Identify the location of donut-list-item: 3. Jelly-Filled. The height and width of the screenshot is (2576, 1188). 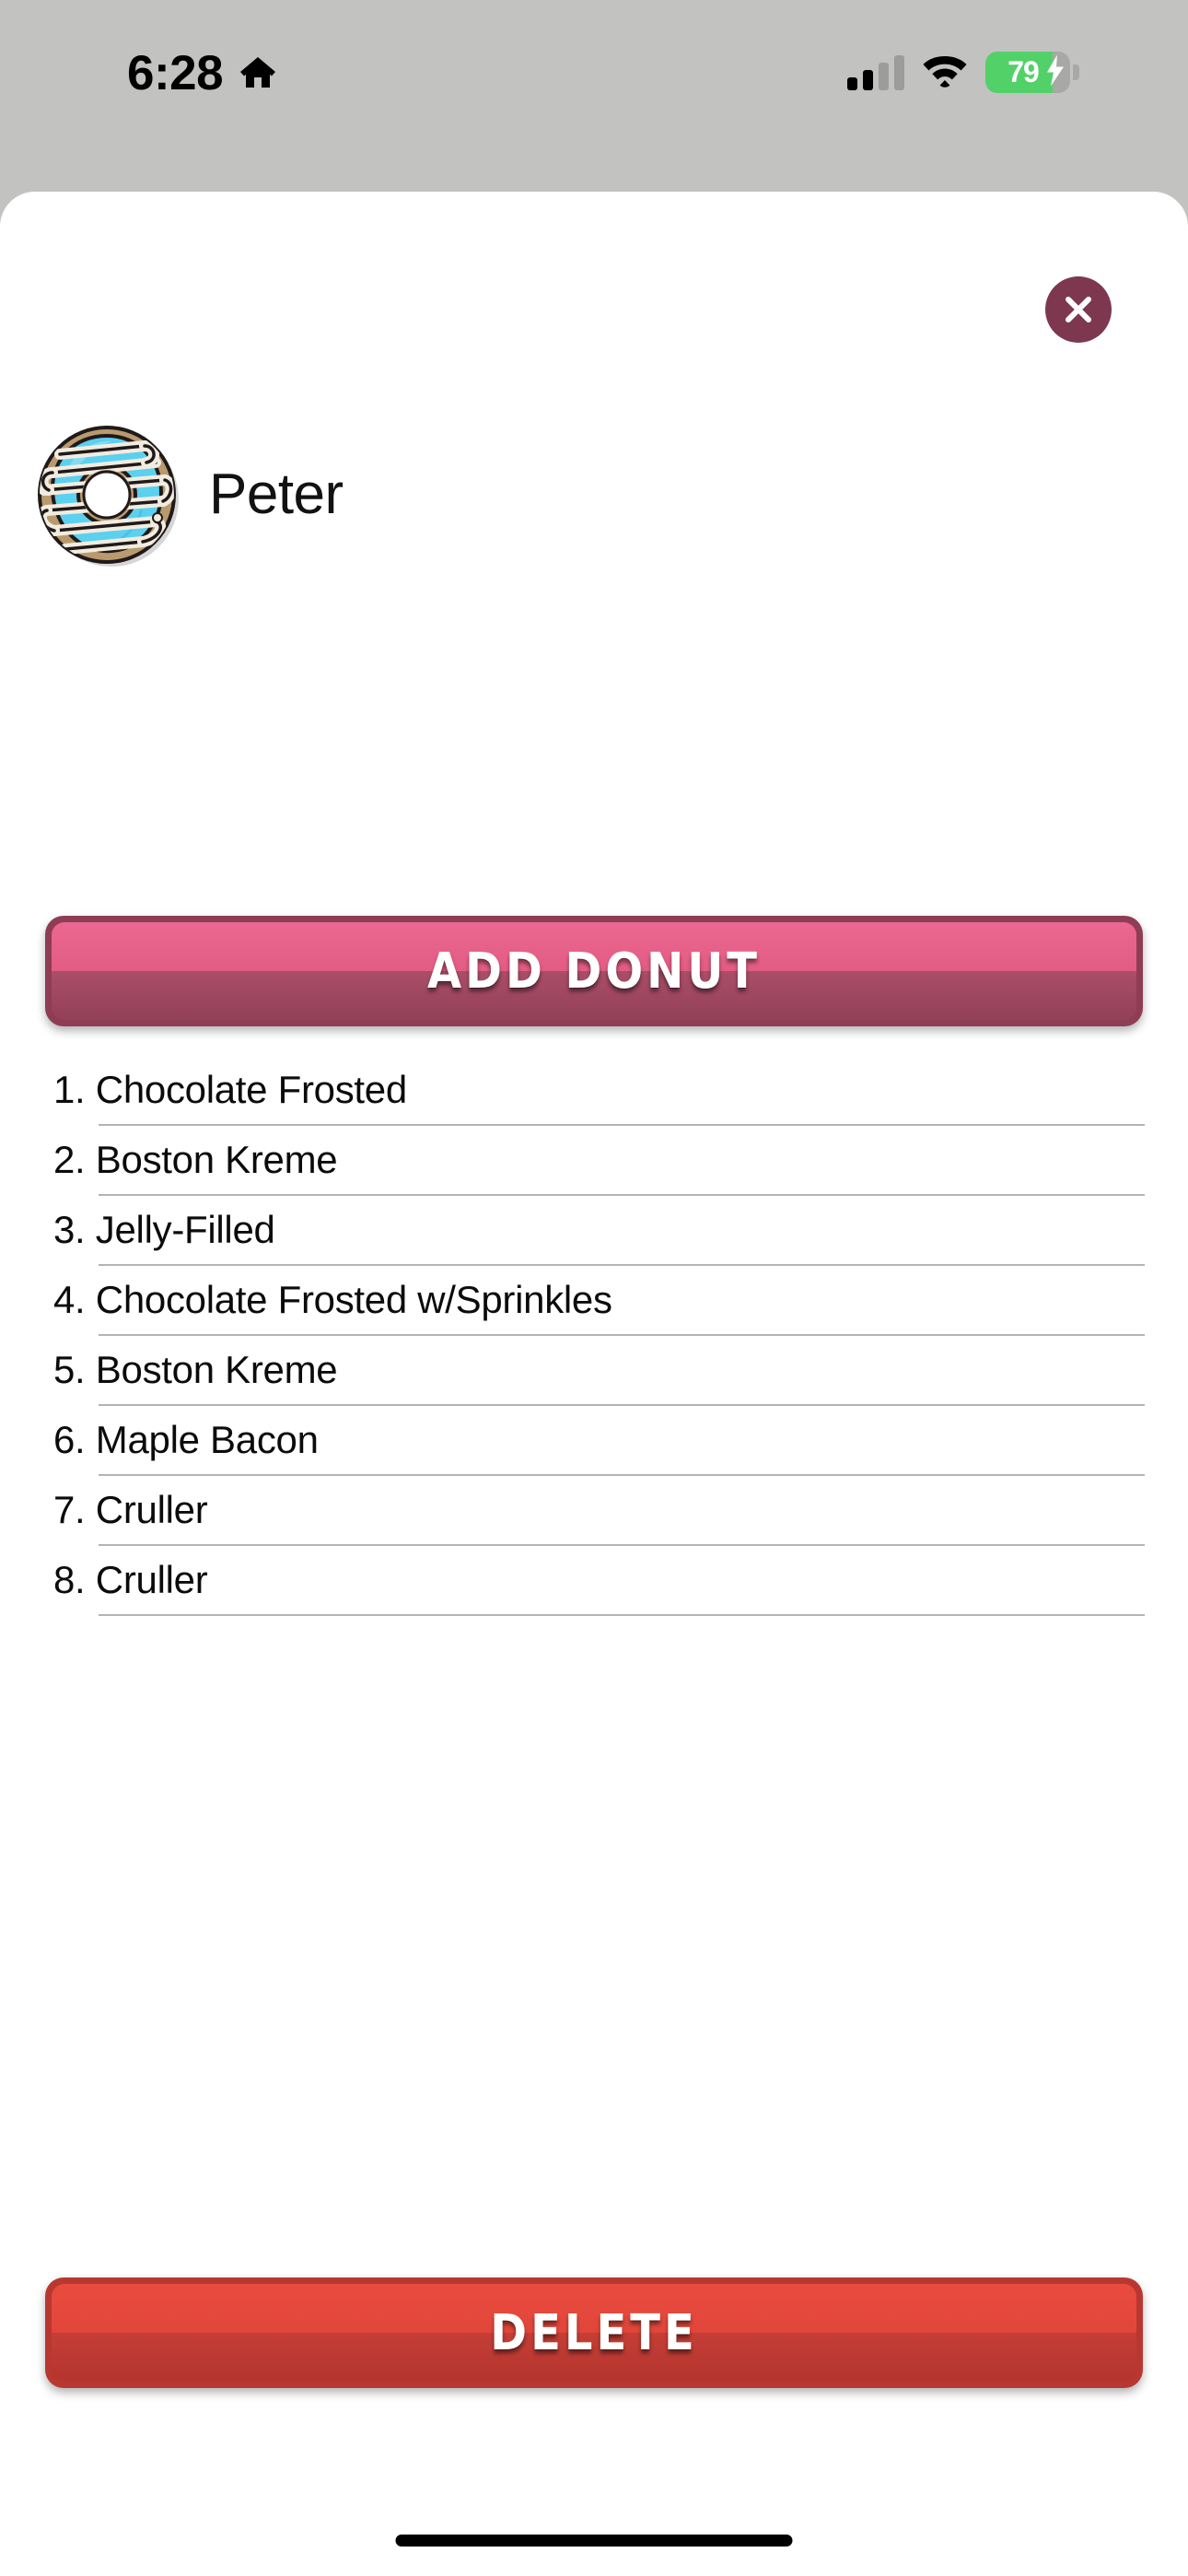
(594, 1230).